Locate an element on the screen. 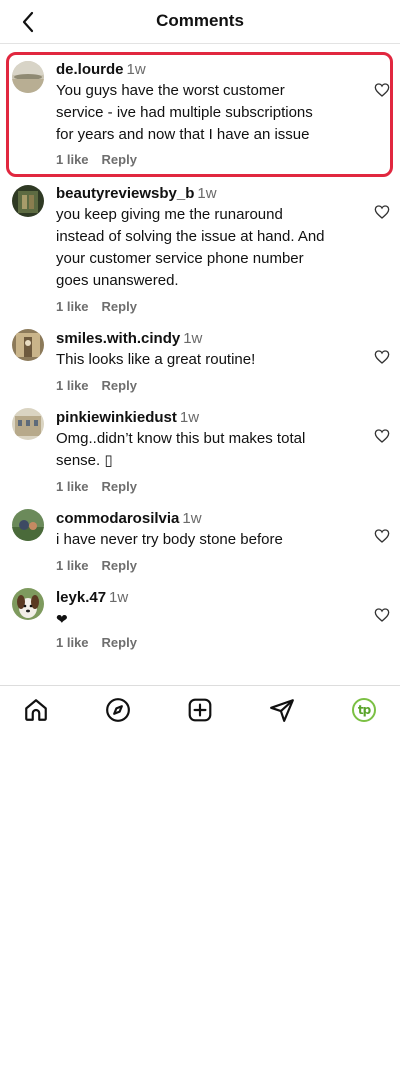  explore-compass-icon is located at coordinates (118, 710).